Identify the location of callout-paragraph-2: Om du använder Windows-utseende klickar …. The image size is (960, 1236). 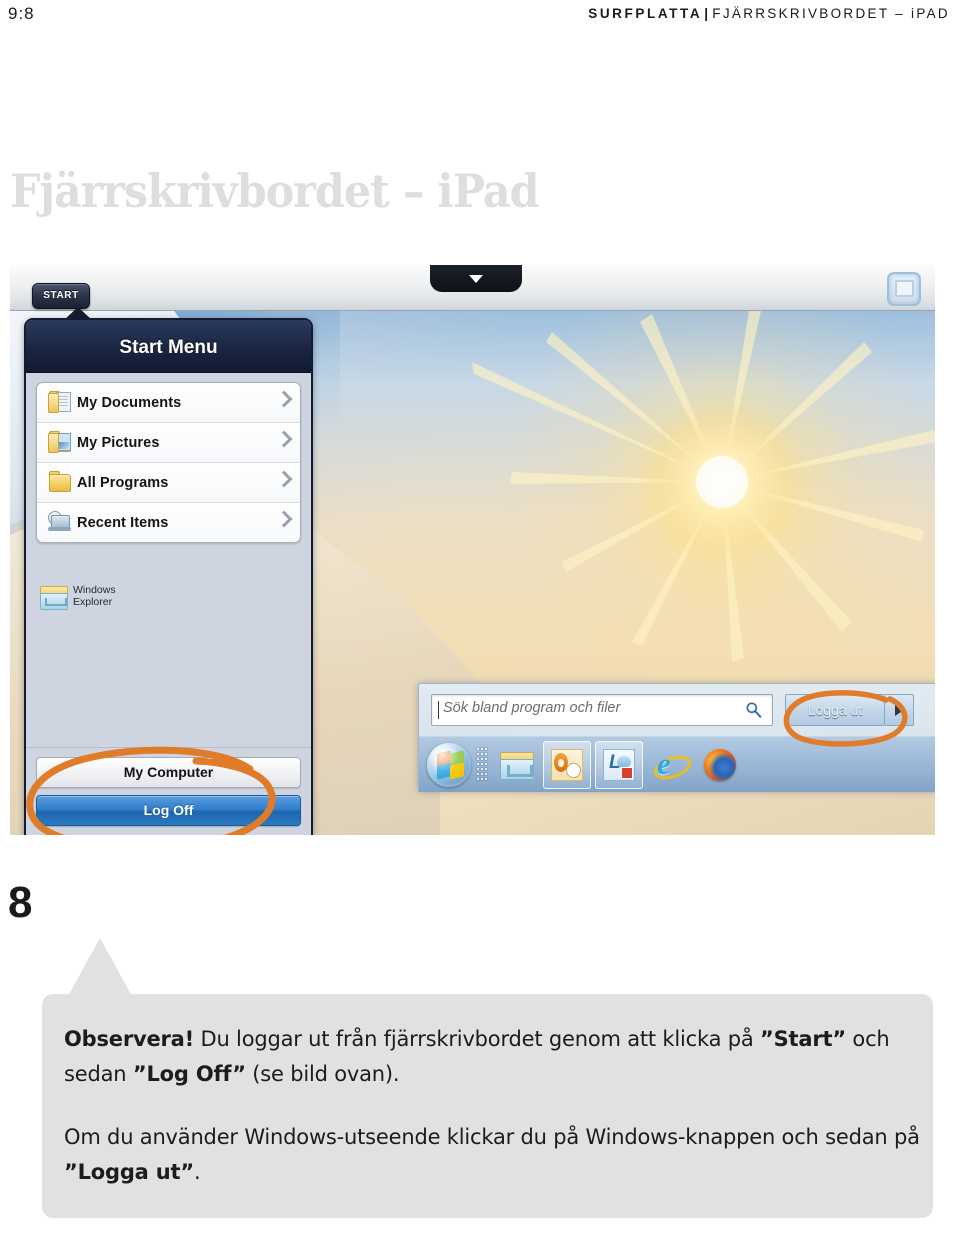
(494, 1155).